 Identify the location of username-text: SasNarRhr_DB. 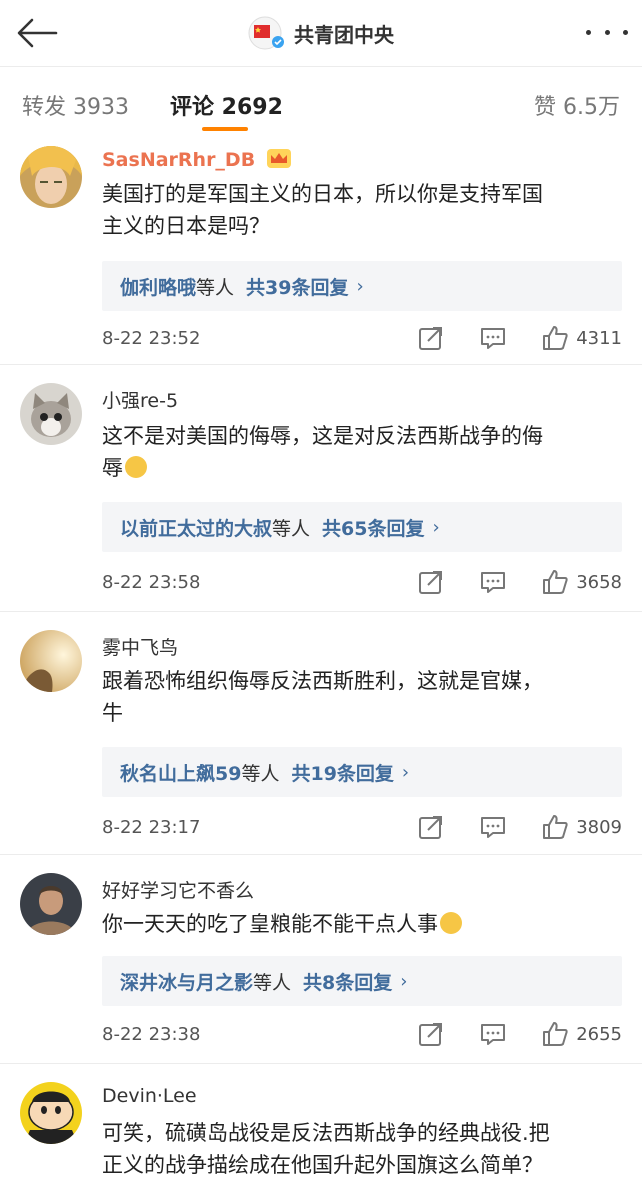
(178, 160).